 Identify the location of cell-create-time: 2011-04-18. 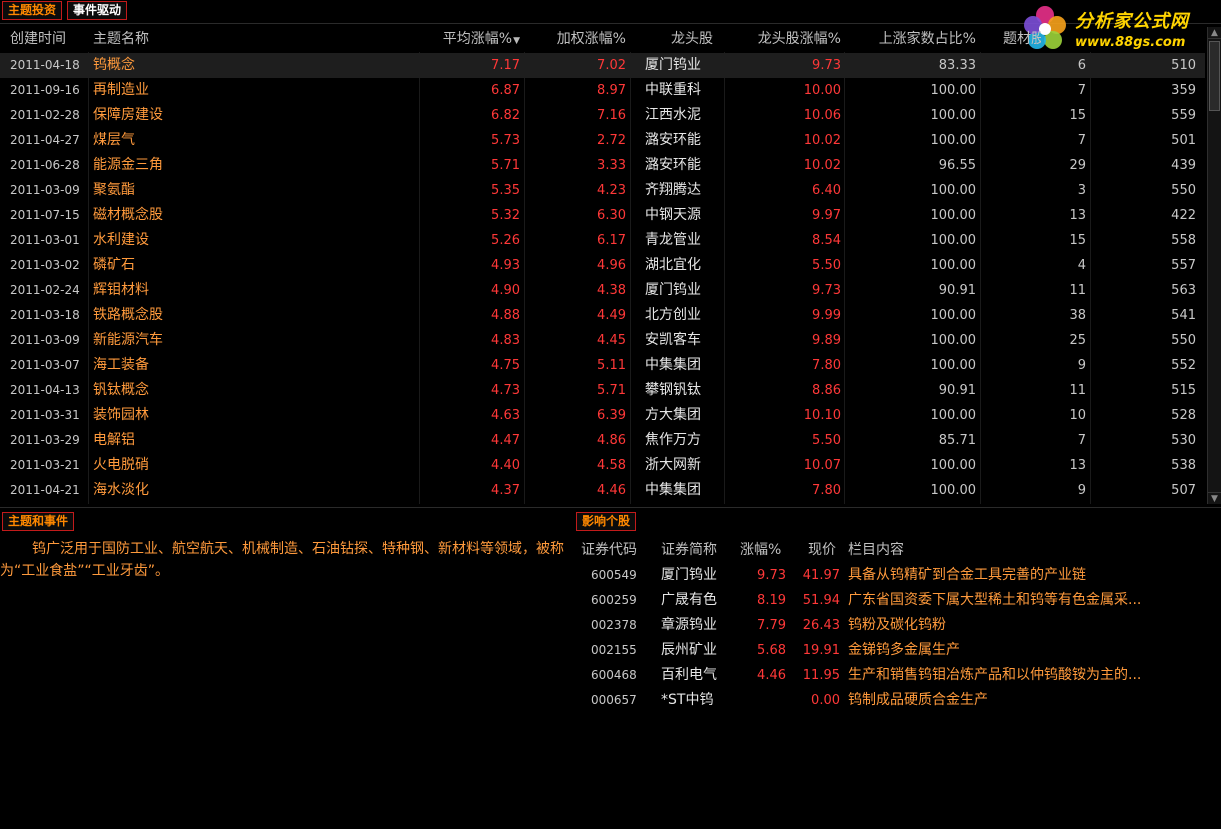
(45, 65).